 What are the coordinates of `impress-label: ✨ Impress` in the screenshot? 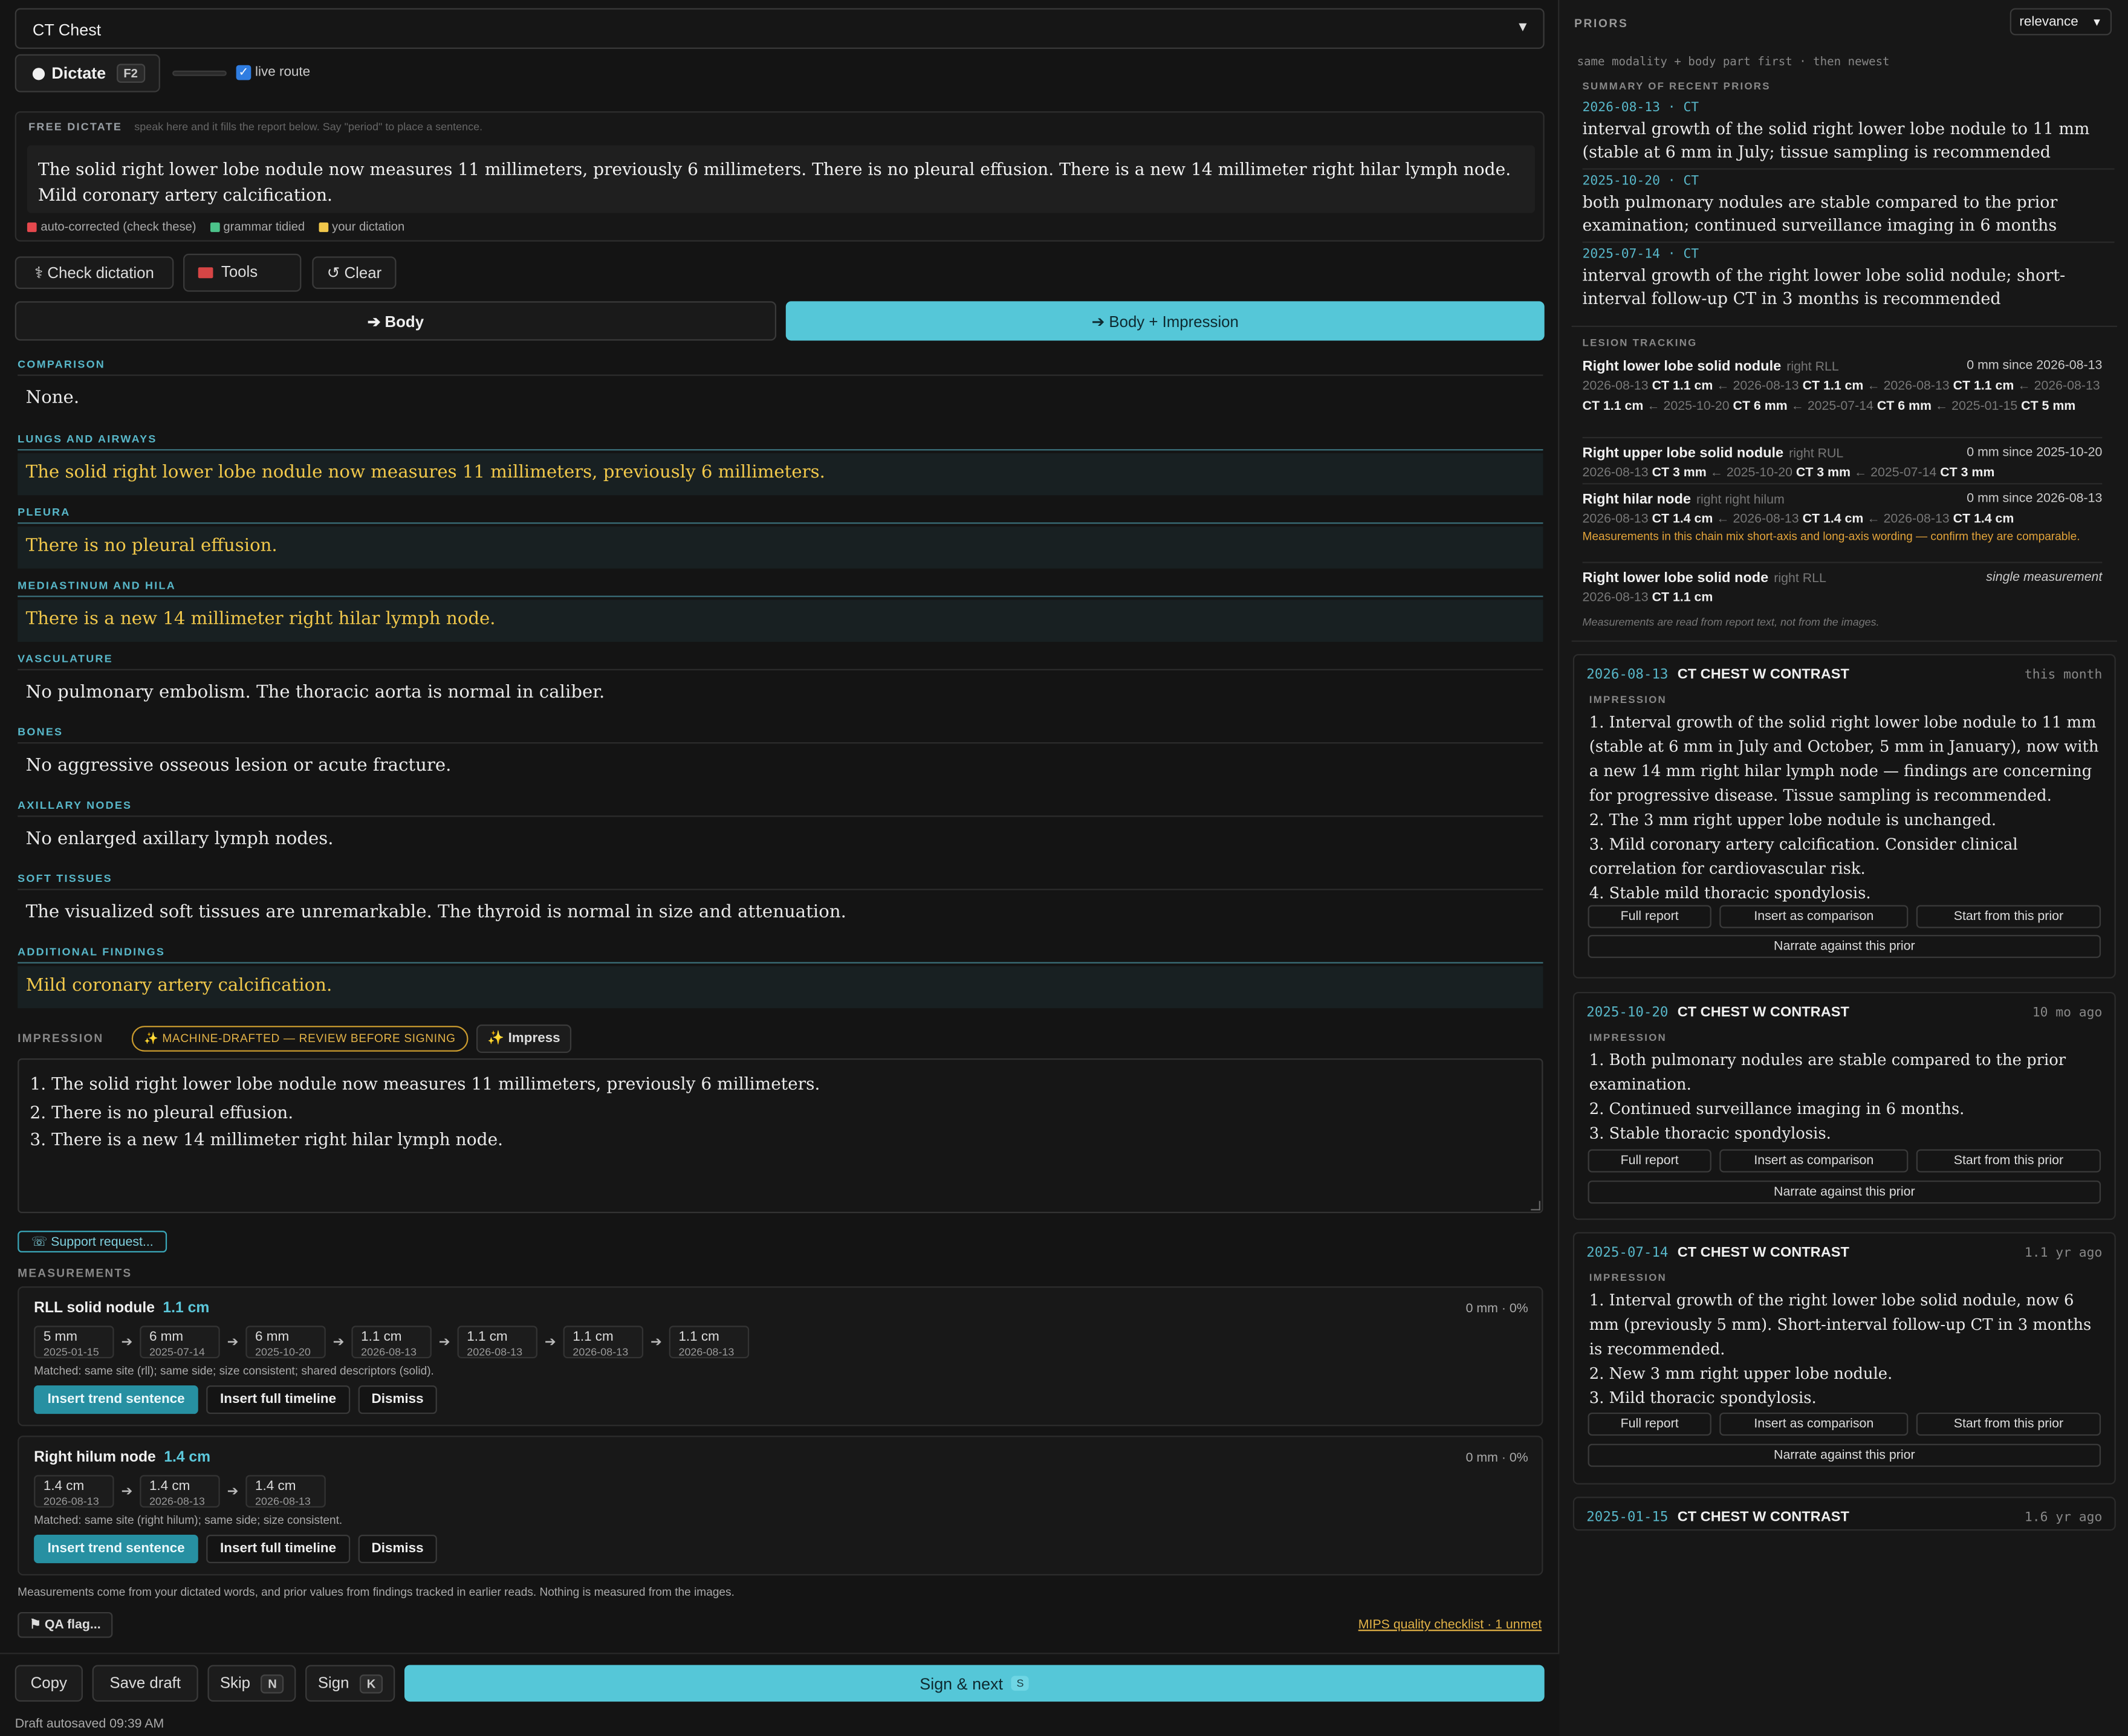 It's located at (523, 1038).